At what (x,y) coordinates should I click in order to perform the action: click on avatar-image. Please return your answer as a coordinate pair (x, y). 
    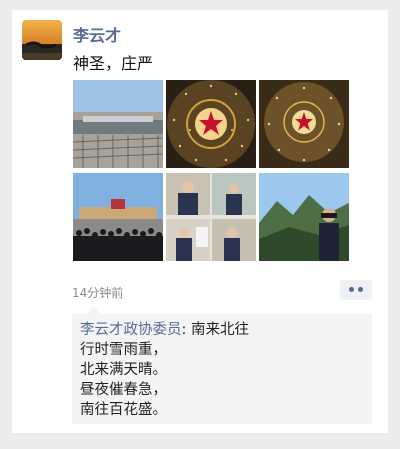
    Looking at the image, I should click on (42, 40).